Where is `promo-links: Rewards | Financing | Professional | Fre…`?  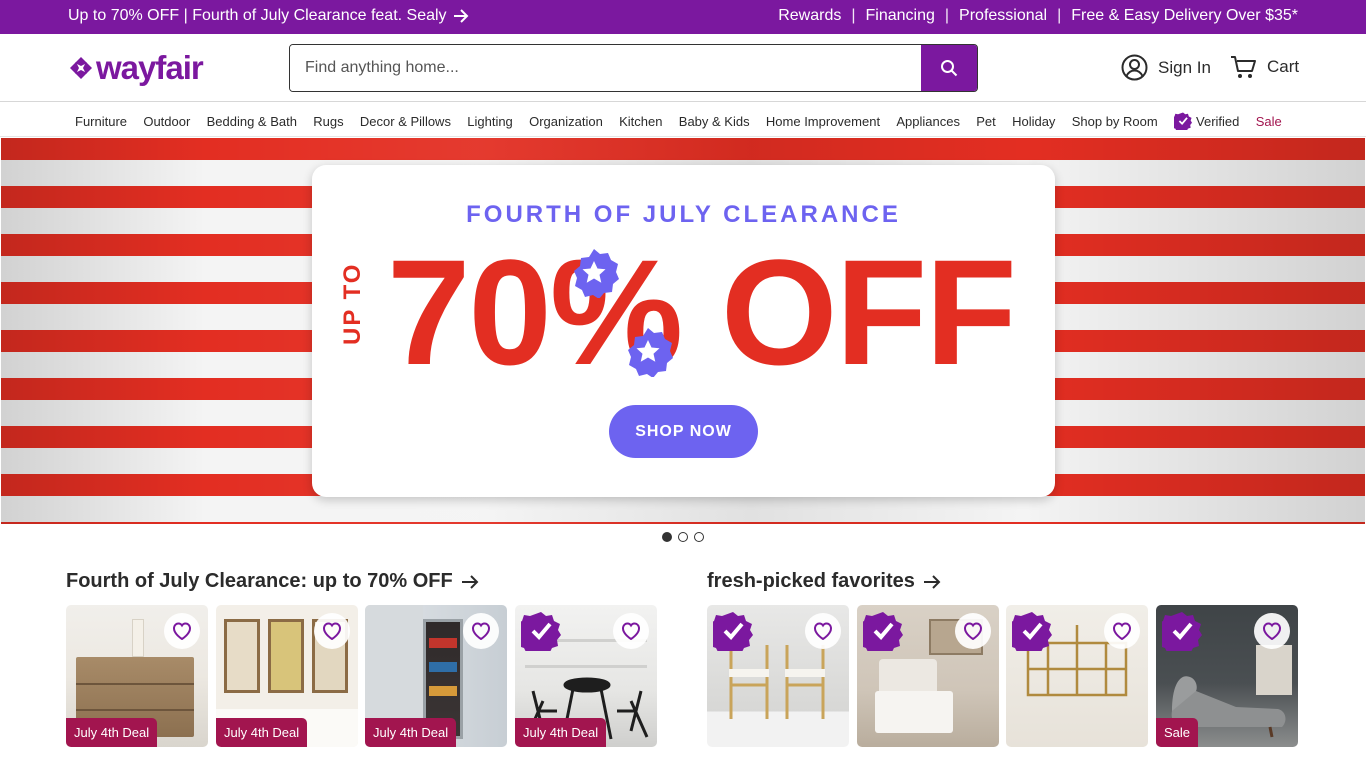
promo-links: Rewards | Financing | Professional | Fre… is located at coordinates (1038, 16).